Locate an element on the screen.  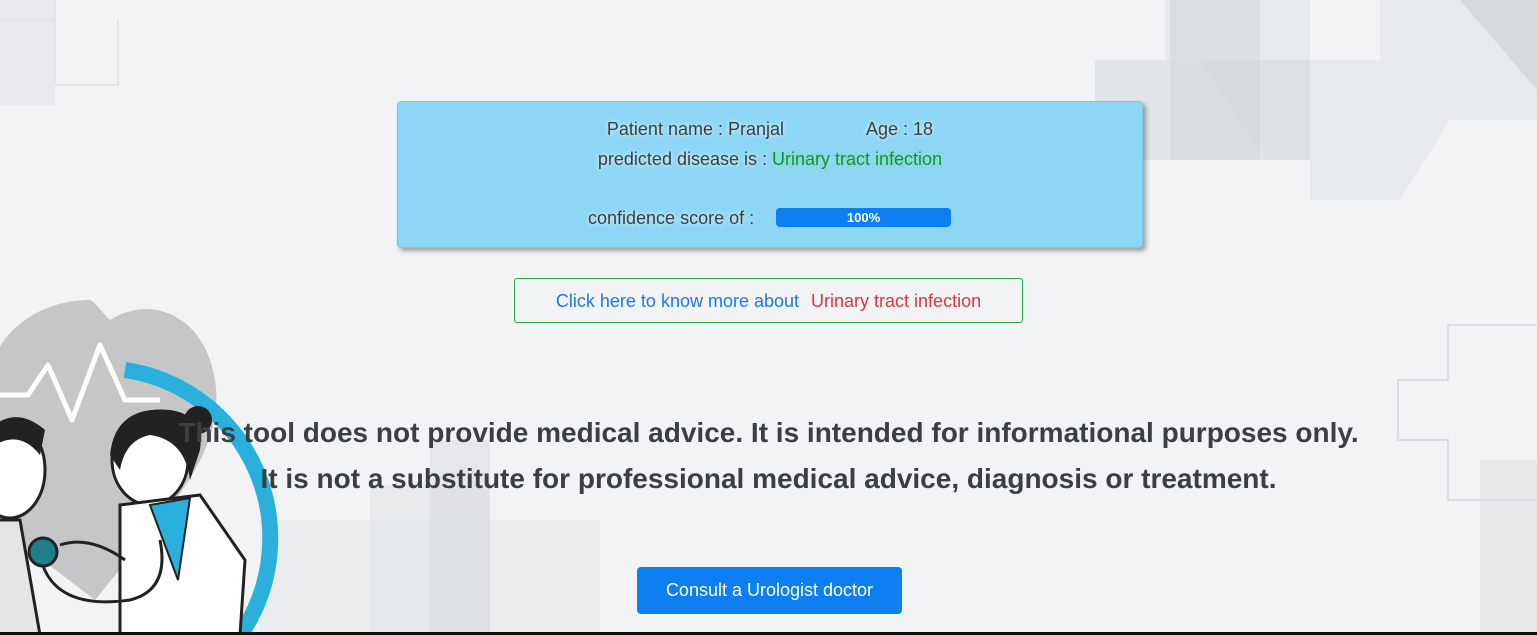
patient-info-row: Patient name : Pranjal Age : 18 is located at coordinates (770, 129).